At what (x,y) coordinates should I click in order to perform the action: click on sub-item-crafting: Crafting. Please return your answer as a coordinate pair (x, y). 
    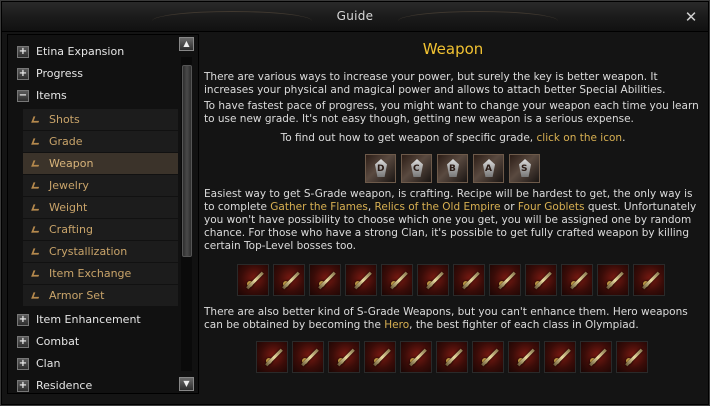
    Looking at the image, I should click on (100, 229).